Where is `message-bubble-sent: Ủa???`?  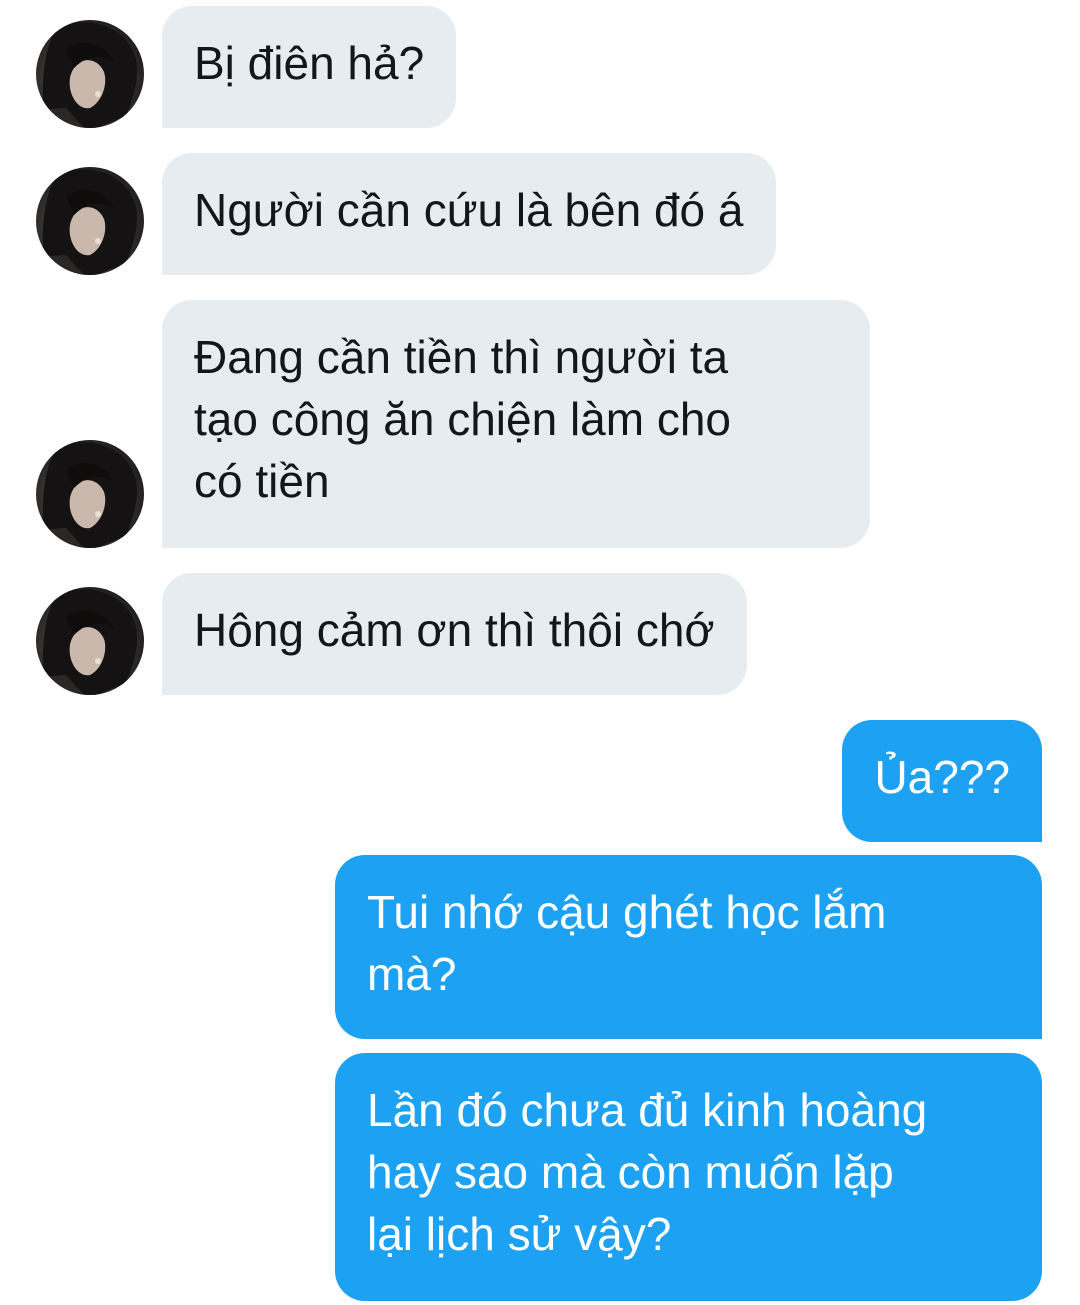
message-bubble-sent: Ủa??? is located at coordinates (942, 781).